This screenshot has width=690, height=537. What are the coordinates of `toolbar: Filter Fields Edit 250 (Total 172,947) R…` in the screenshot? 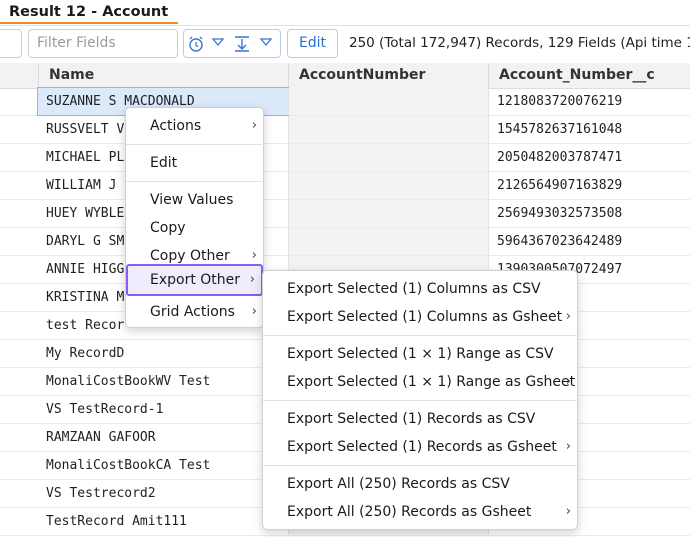 It's located at (345, 44).